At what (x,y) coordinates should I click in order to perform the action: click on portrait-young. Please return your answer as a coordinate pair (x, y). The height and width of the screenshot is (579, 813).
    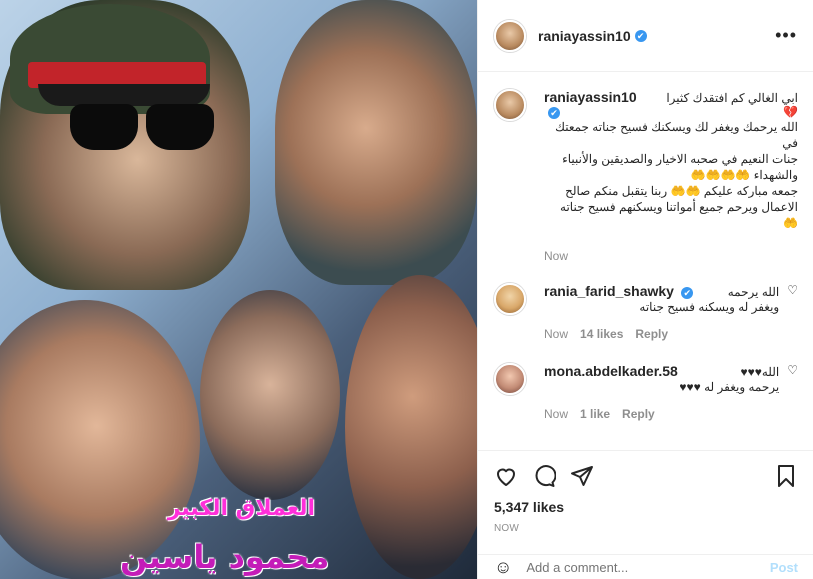
    Looking at the image, I should click on (411, 427).